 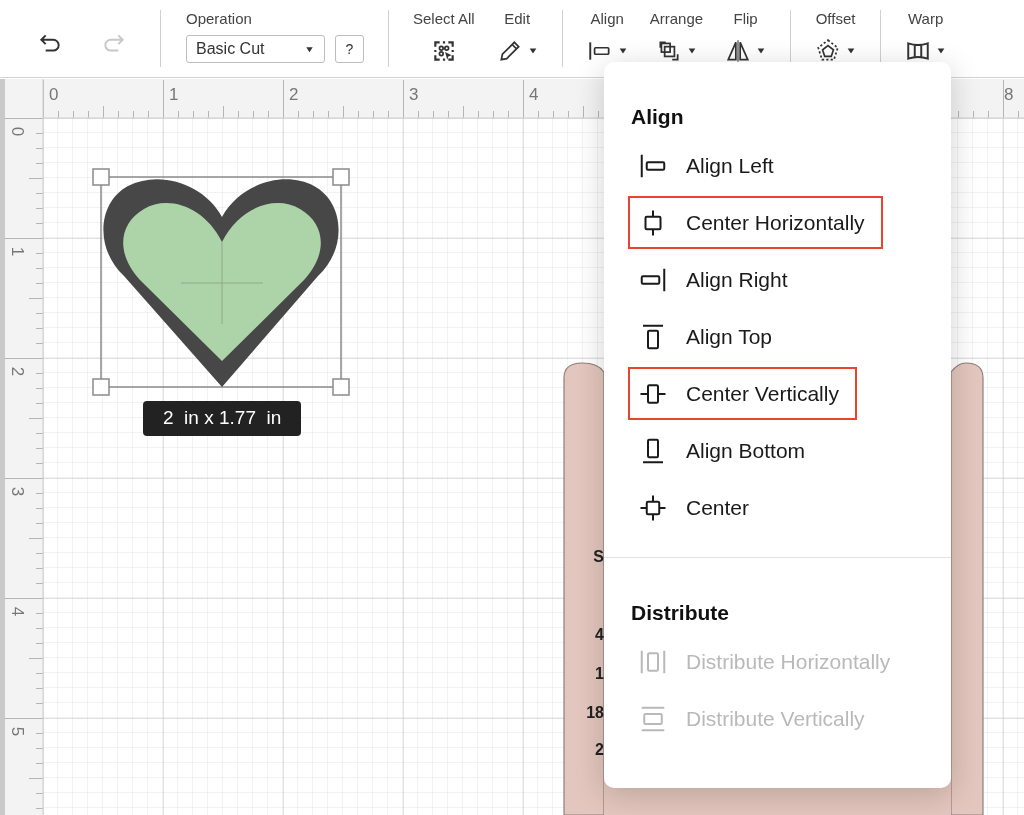 I want to click on help-button: ?, so click(x=349, y=49).